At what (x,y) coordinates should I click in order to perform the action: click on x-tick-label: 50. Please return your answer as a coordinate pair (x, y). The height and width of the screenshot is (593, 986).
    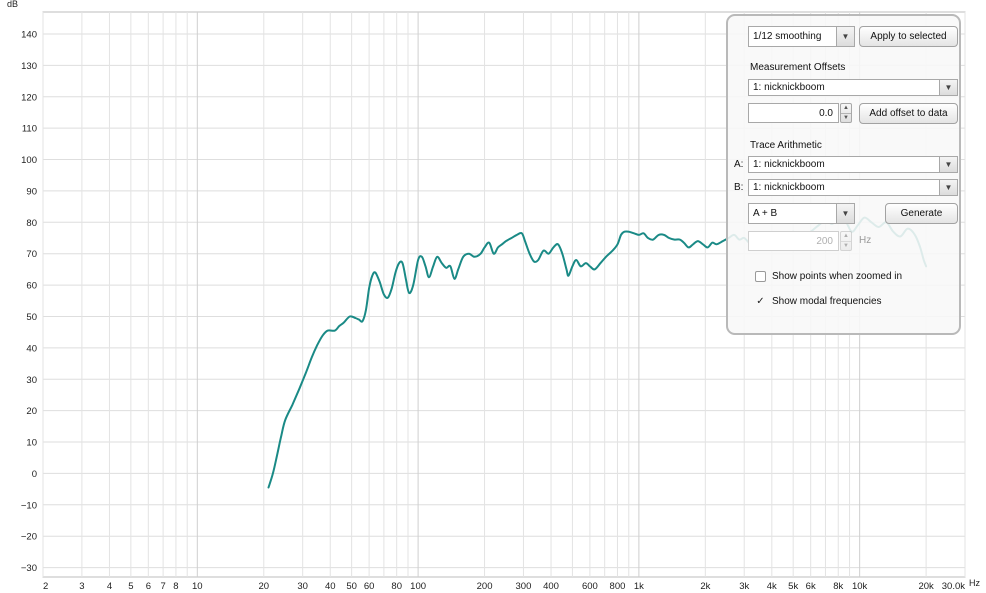
    Looking at the image, I should click on (351, 586).